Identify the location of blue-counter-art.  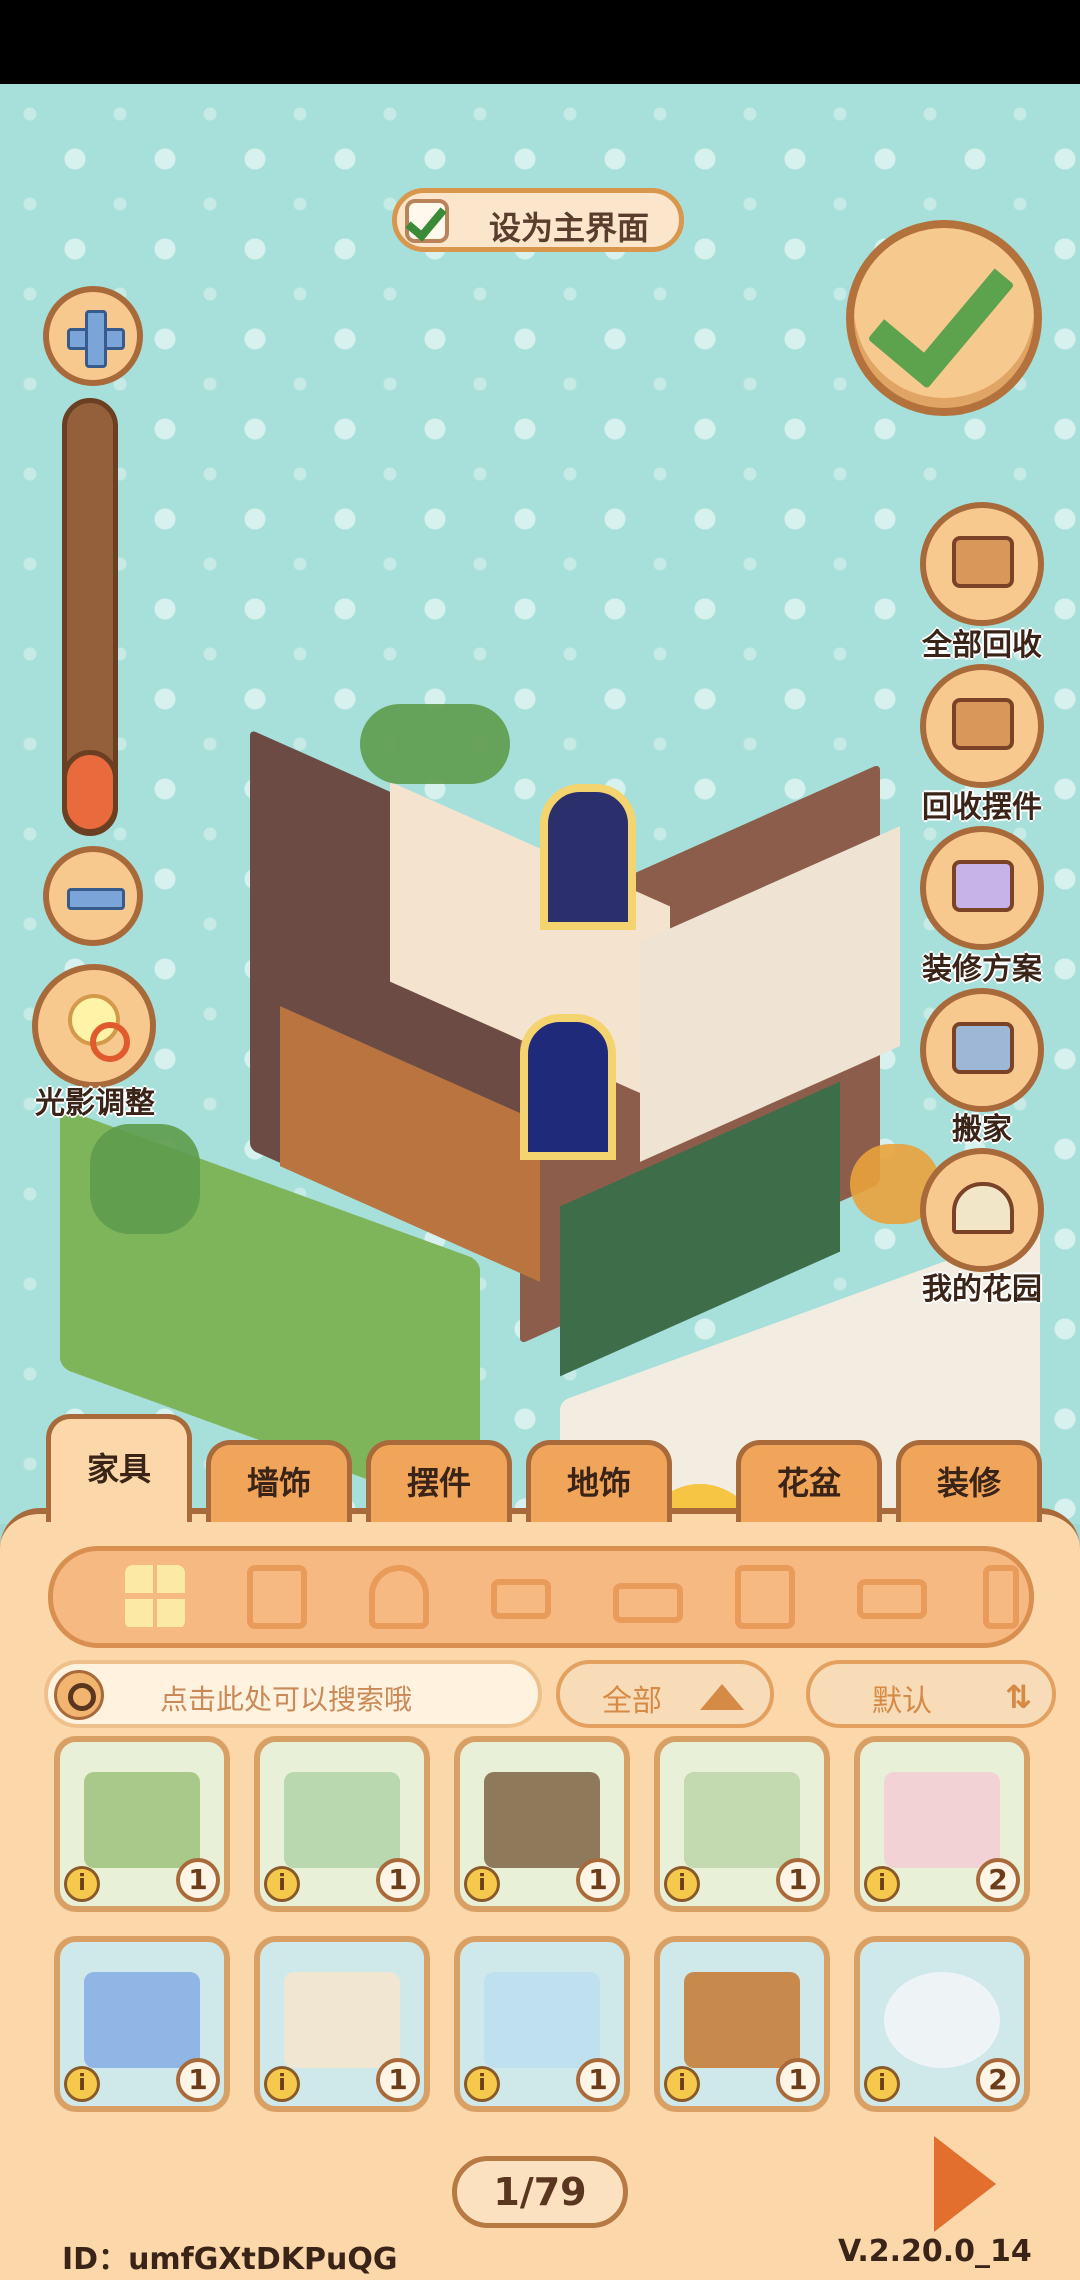
(142, 2020).